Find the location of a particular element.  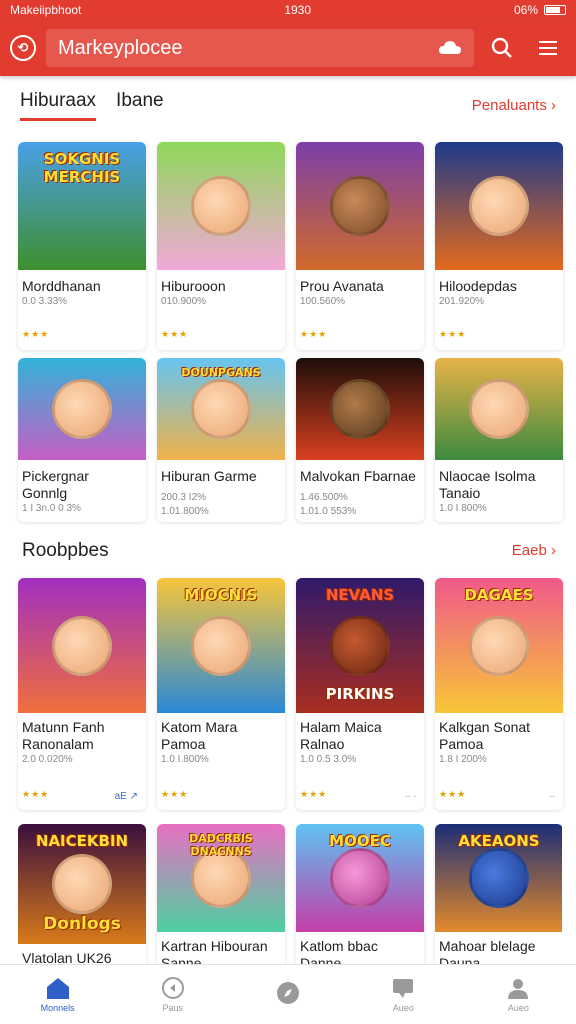

game-meta: 2.0 0.020% is located at coordinates (47, 759).